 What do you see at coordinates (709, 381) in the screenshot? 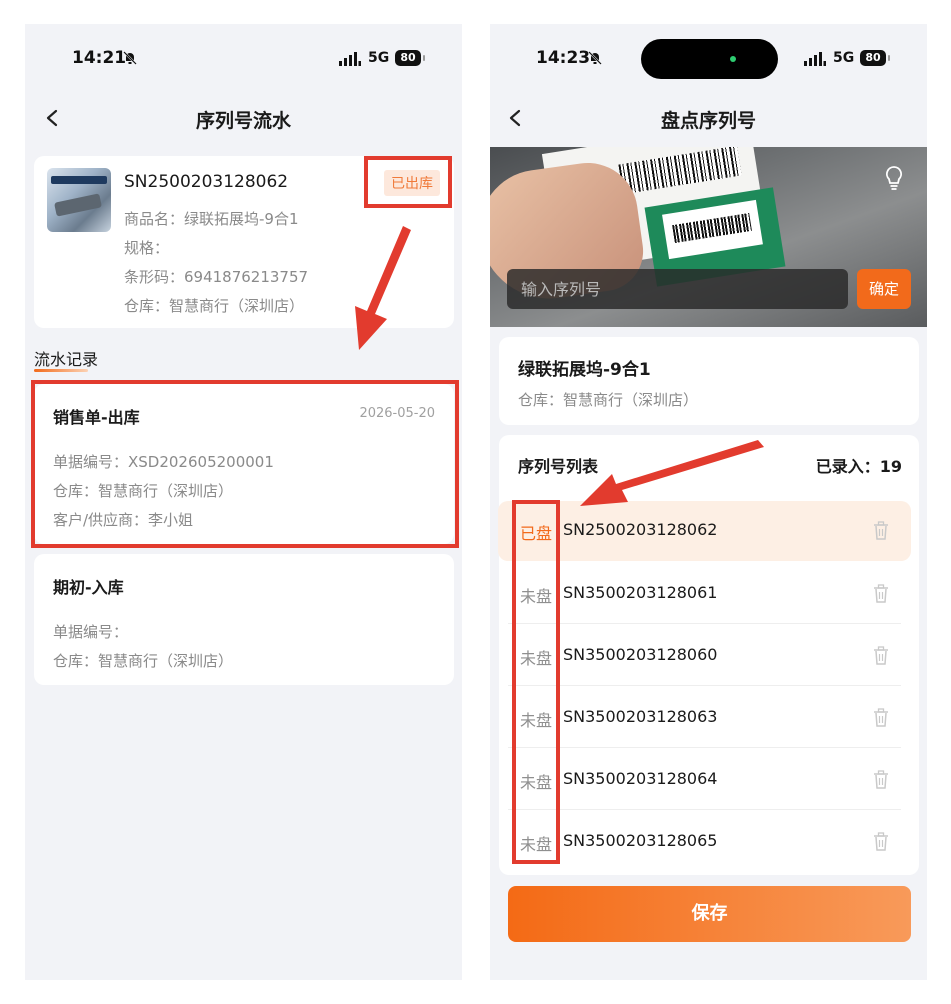
I see `product-card: 绿联拓展坞-9合1 仓库：智慧商行（深圳店）` at bounding box center [709, 381].